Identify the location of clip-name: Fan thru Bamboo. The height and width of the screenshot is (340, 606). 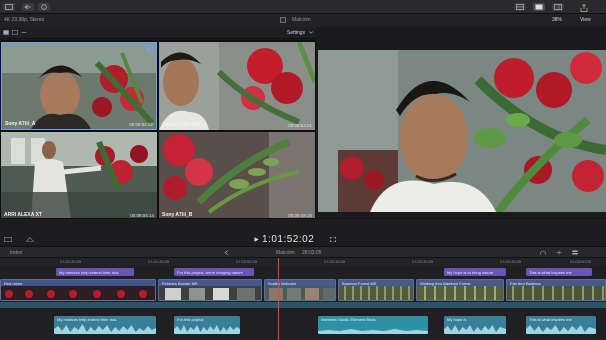
(556, 283).